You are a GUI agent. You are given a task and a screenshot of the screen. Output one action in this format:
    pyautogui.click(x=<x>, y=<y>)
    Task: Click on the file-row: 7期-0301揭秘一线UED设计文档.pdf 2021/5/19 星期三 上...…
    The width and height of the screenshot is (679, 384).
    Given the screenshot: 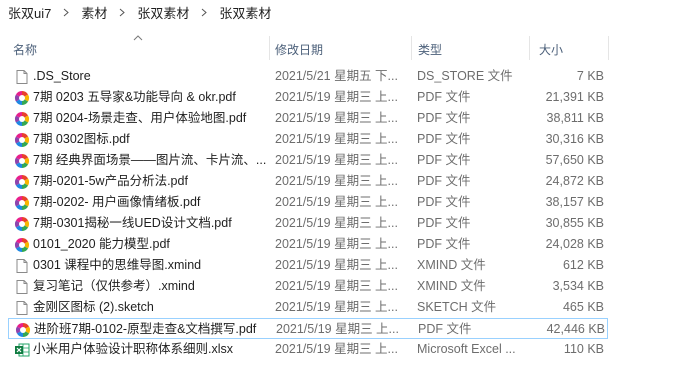 What is the action you would take?
    pyautogui.click(x=308, y=223)
    